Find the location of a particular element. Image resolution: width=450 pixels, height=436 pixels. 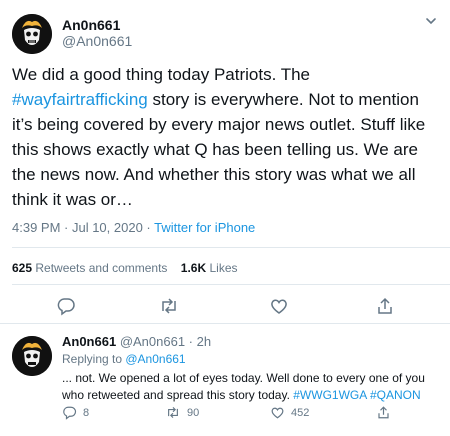

display-name: An0n661 is located at coordinates (91, 25).